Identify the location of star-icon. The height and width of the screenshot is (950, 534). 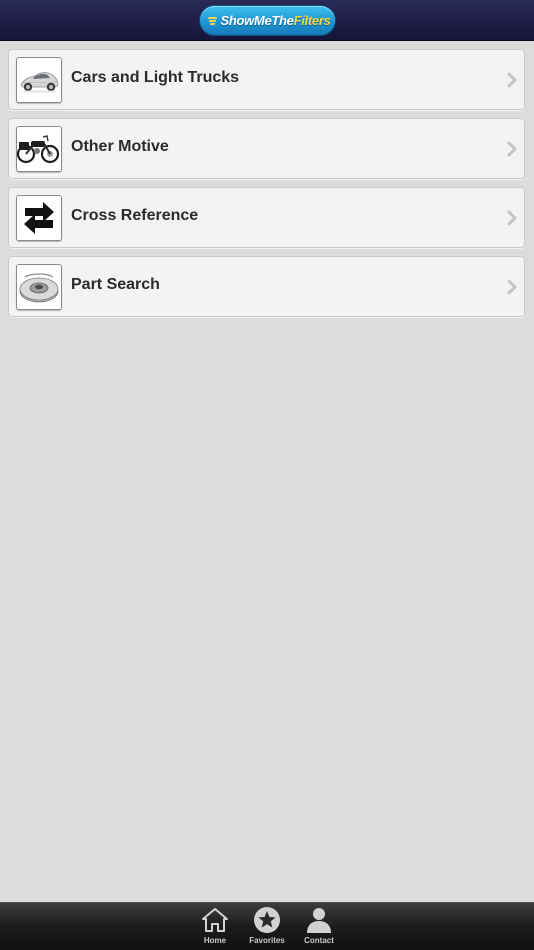
(267, 920).